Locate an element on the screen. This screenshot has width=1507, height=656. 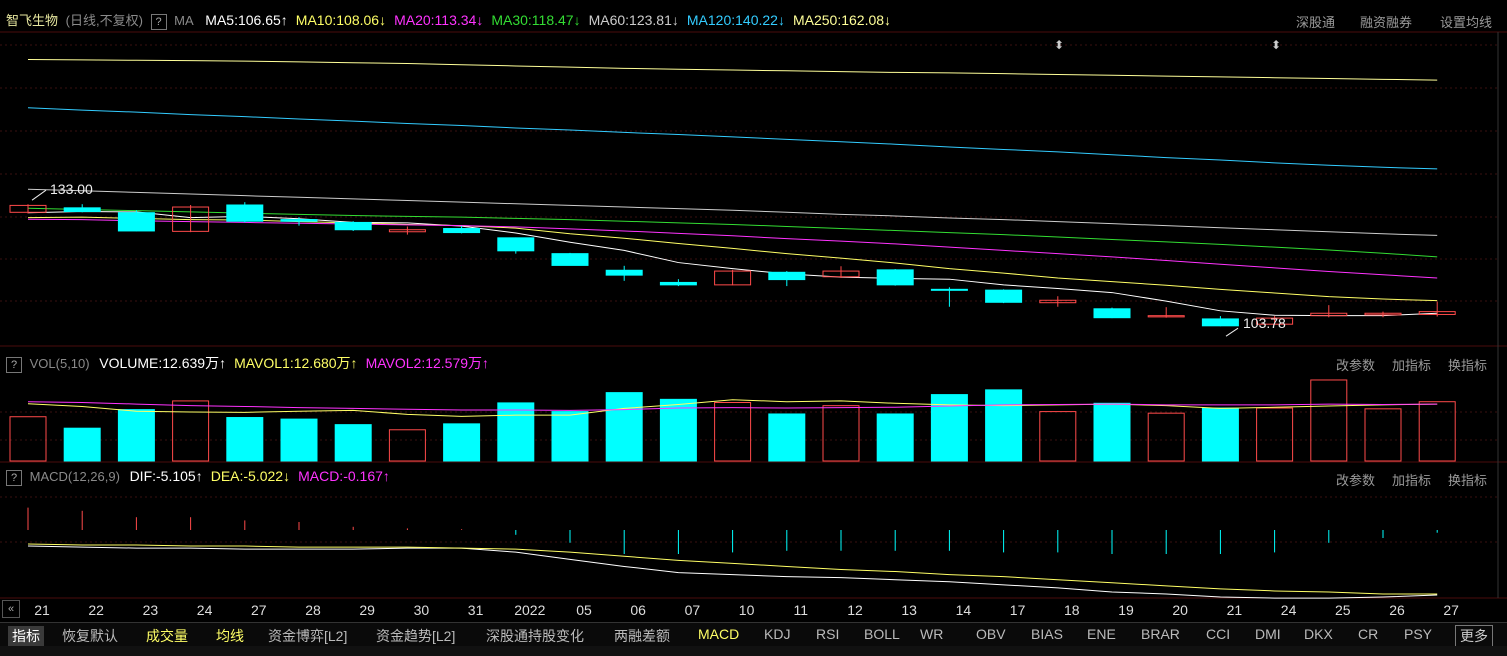
x-tick-label: 29 is located at coordinates (367, 610).